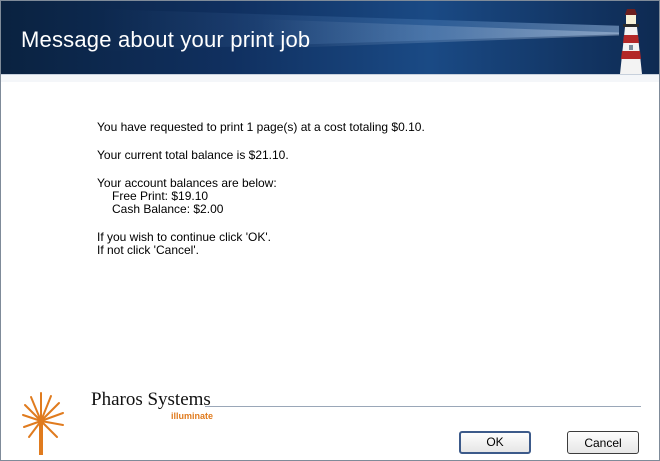 This screenshot has width=660, height=461. I want to click on footer-divider, so click(423, 406).